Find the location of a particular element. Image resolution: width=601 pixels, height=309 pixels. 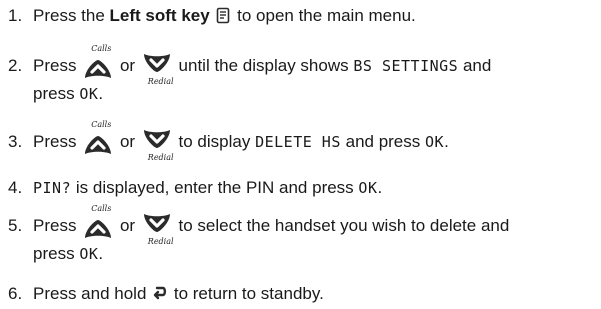

display-text: PIN? is located at coordinates (52, 188).